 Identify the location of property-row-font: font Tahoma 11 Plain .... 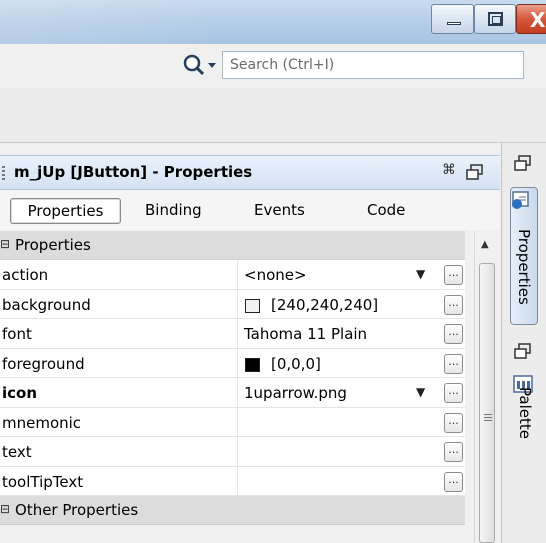
(232, 334).